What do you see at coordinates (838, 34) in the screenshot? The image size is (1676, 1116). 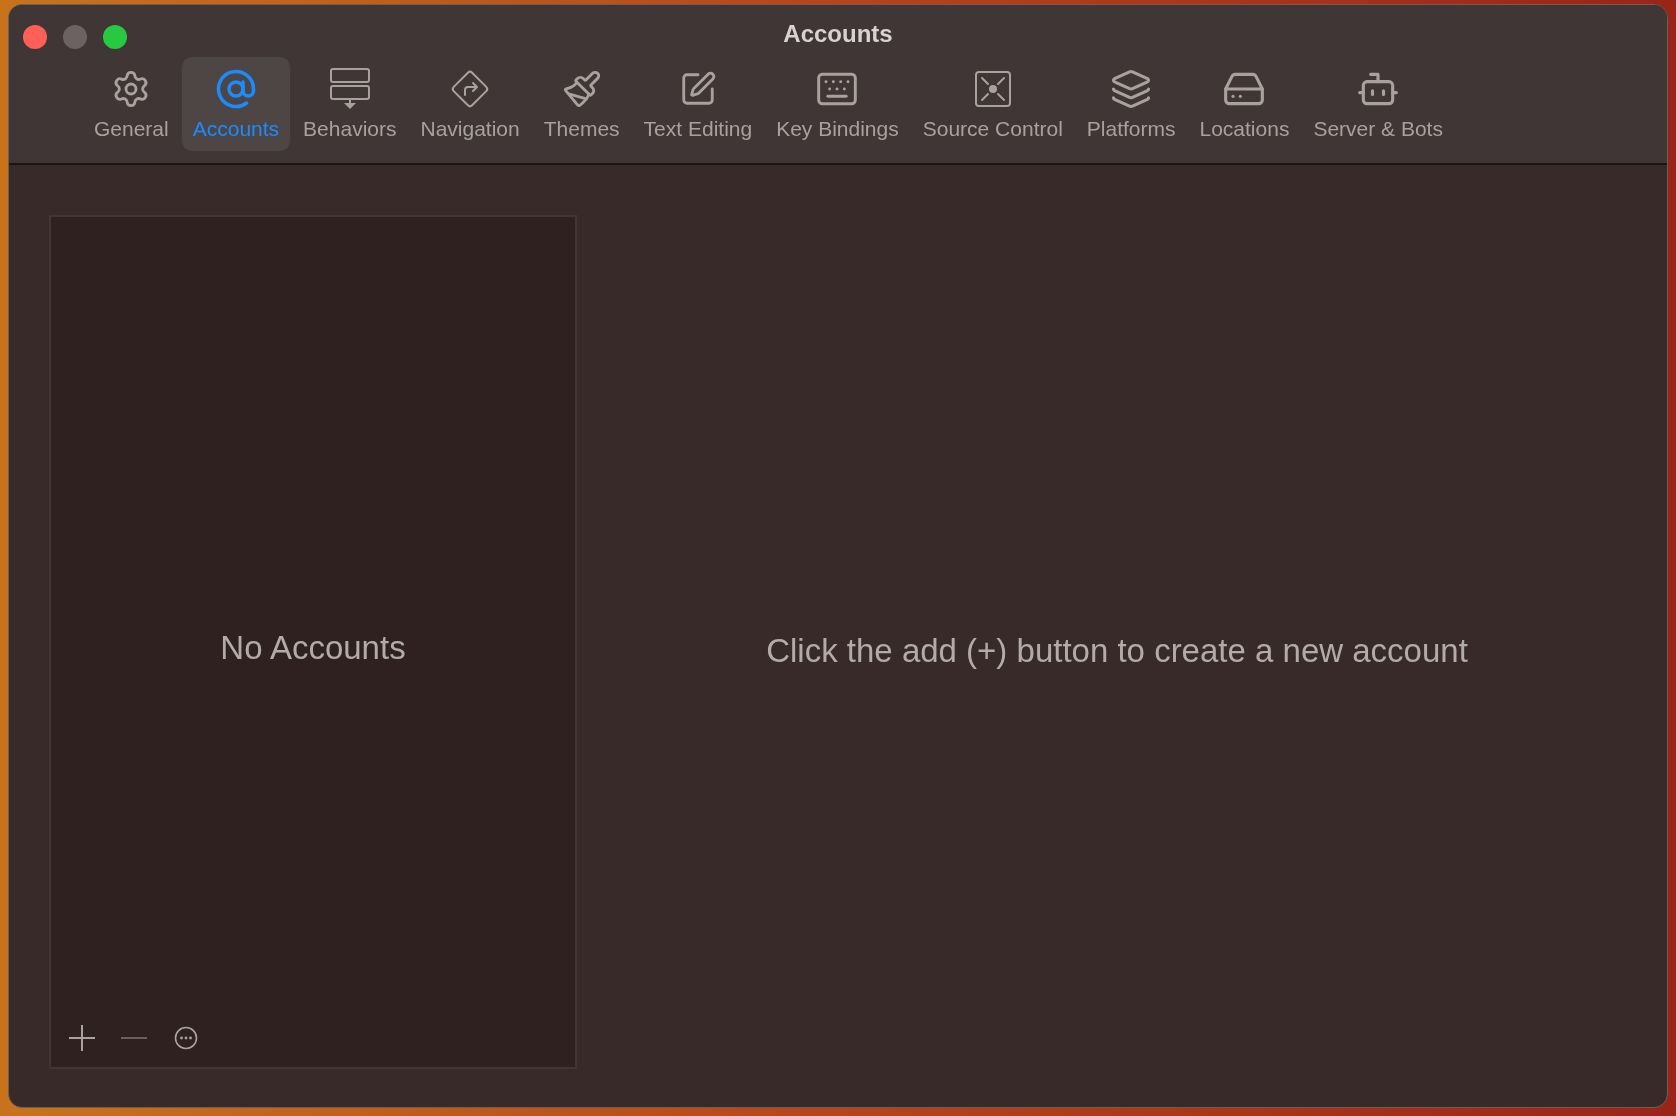 I see `window-title: Accounts` at bounding box center [838, 34].